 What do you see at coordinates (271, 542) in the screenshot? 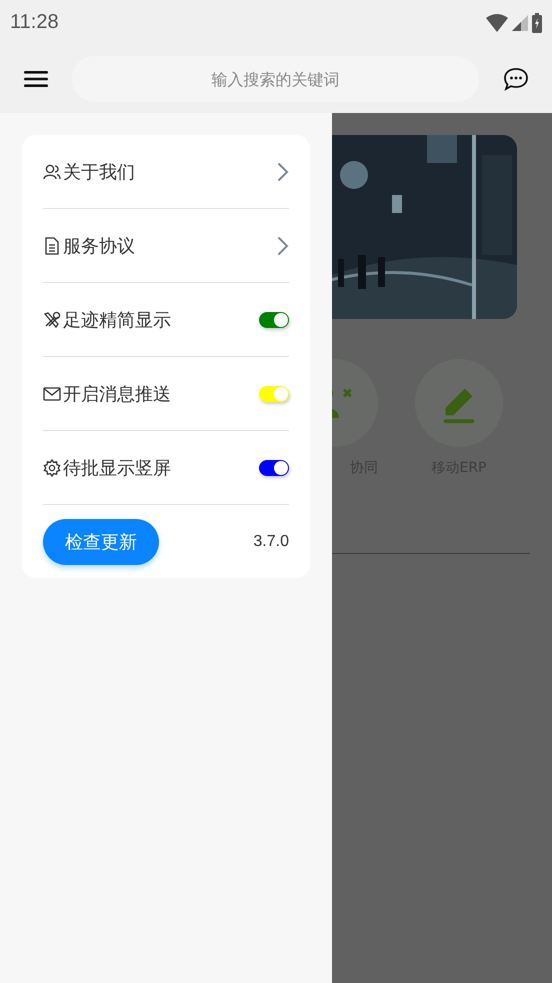
I see `version-text: 3.7.0` at bounding box center [271, 542].